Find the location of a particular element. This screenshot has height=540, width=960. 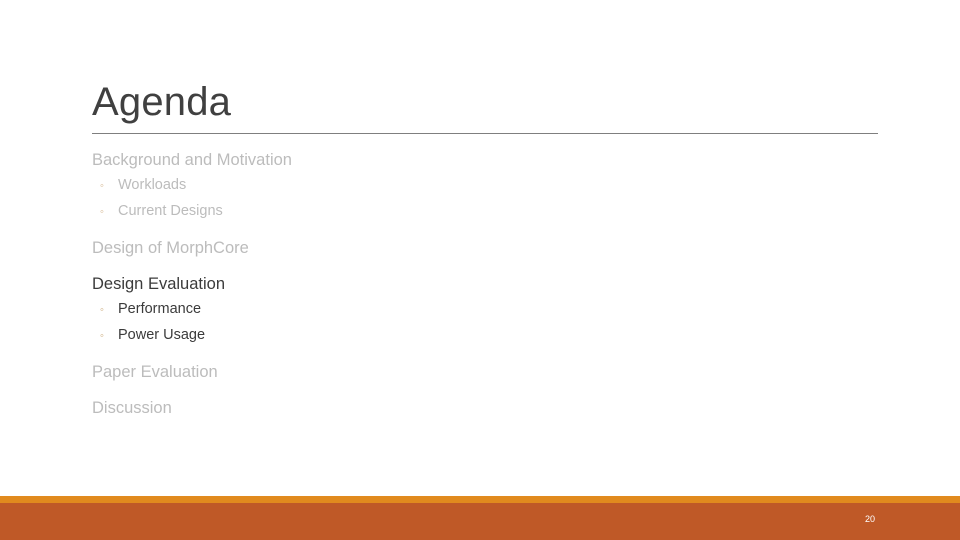

agenda-subitem-current-designs: ◦ Current Designs is located at coordinates (392, 212).